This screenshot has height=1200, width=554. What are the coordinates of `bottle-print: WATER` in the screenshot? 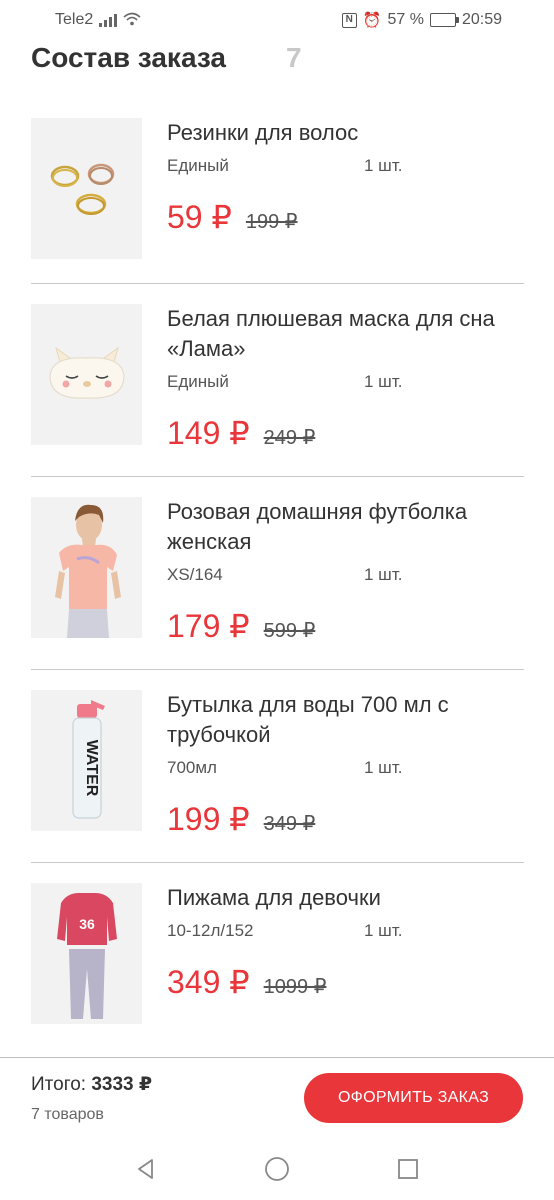 It's located at (91, 767).